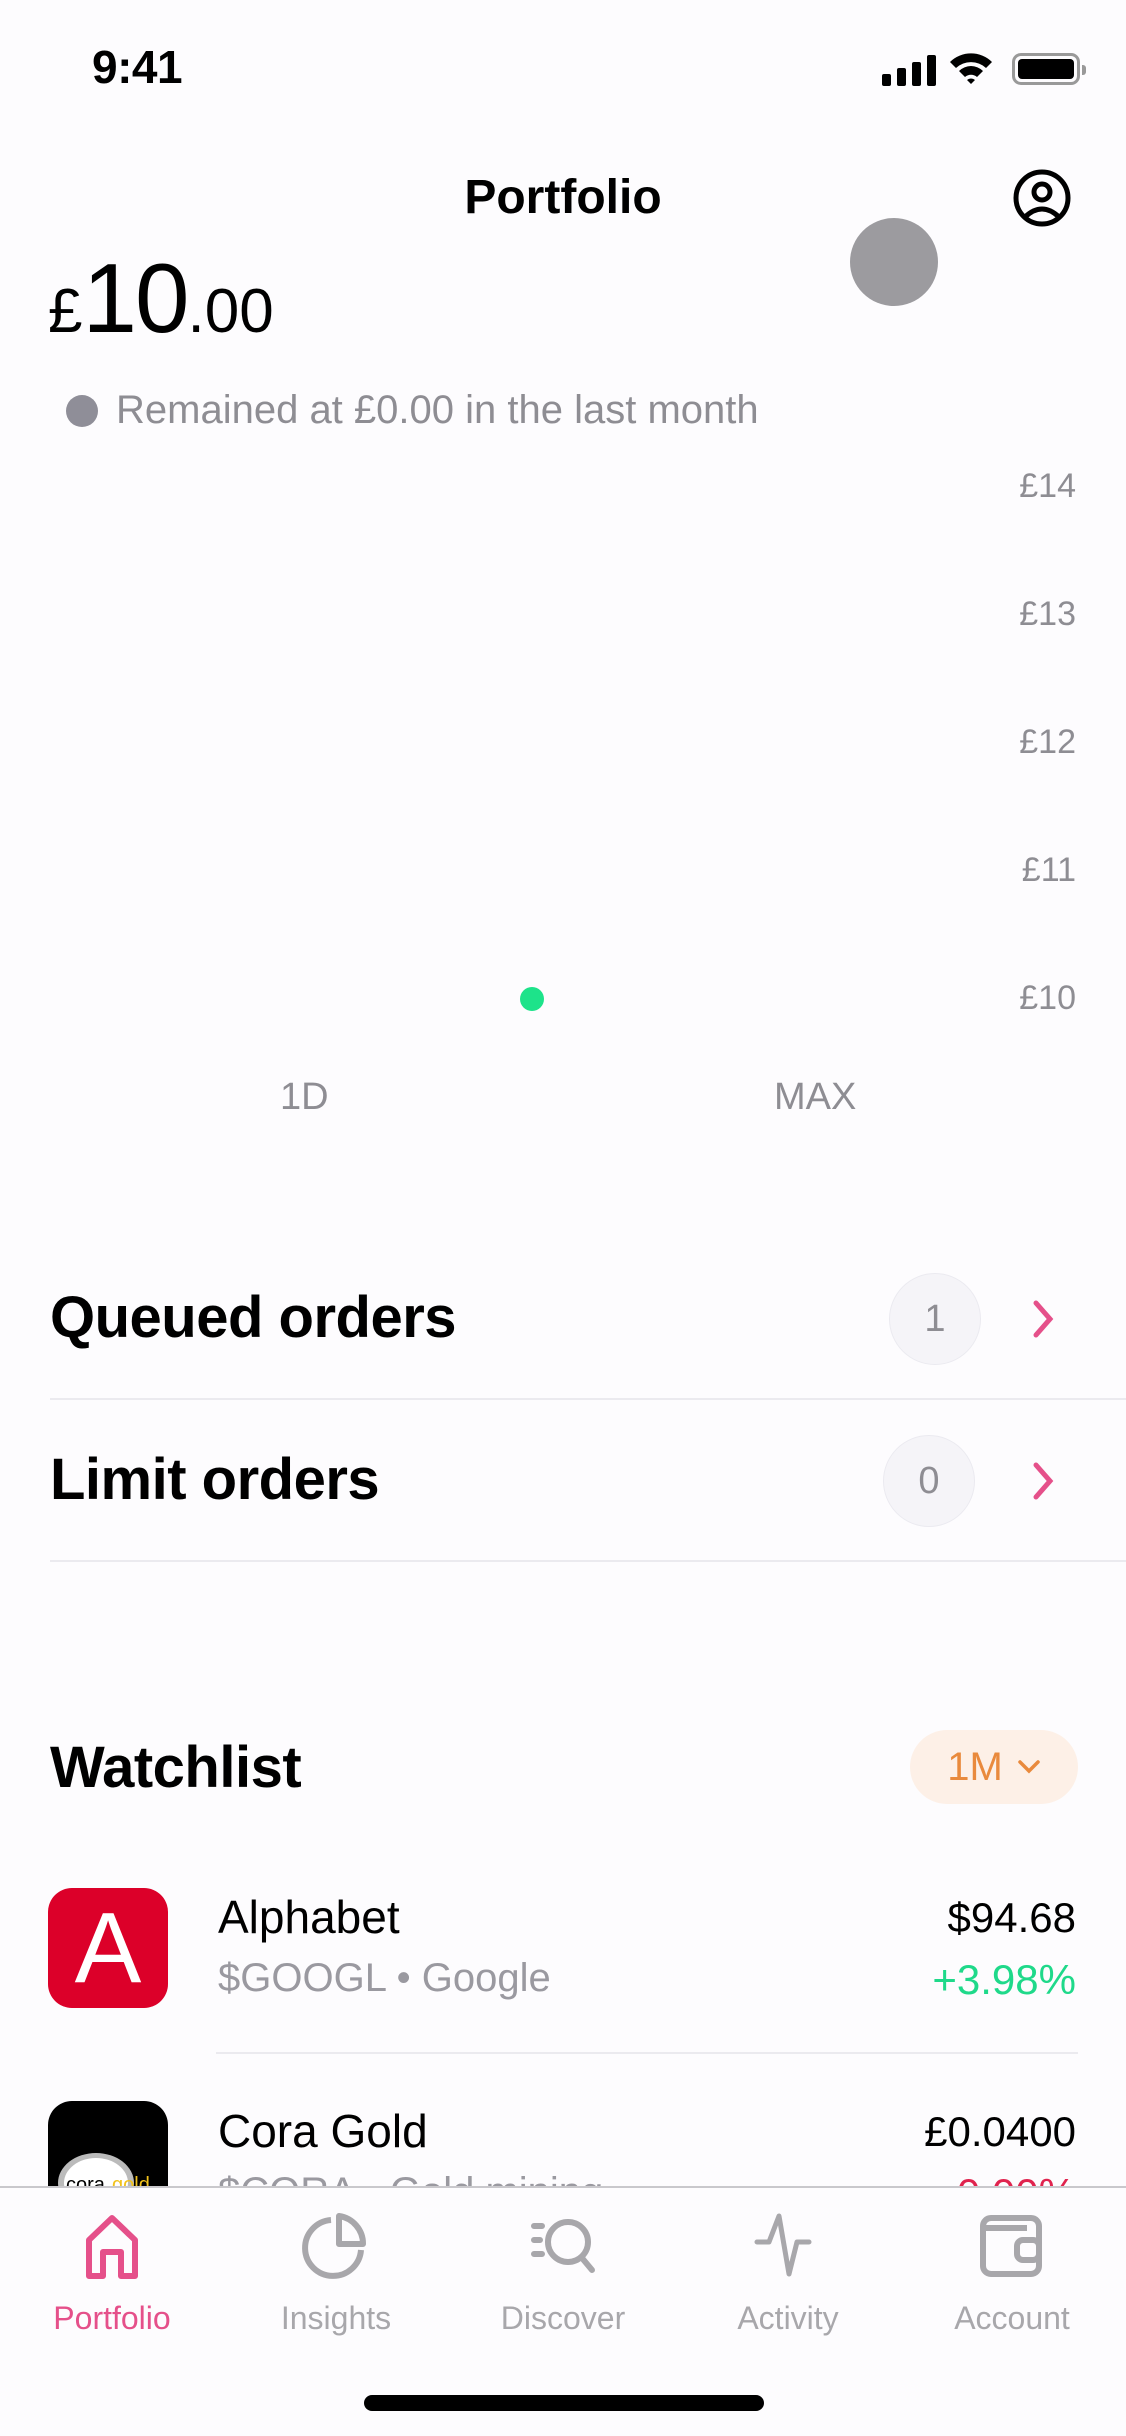  What do you see at coordinates (323, 2131) in the screenshot?
I see `watchlist-item-name: Cora Gold` at bounding box center [323, 2131].